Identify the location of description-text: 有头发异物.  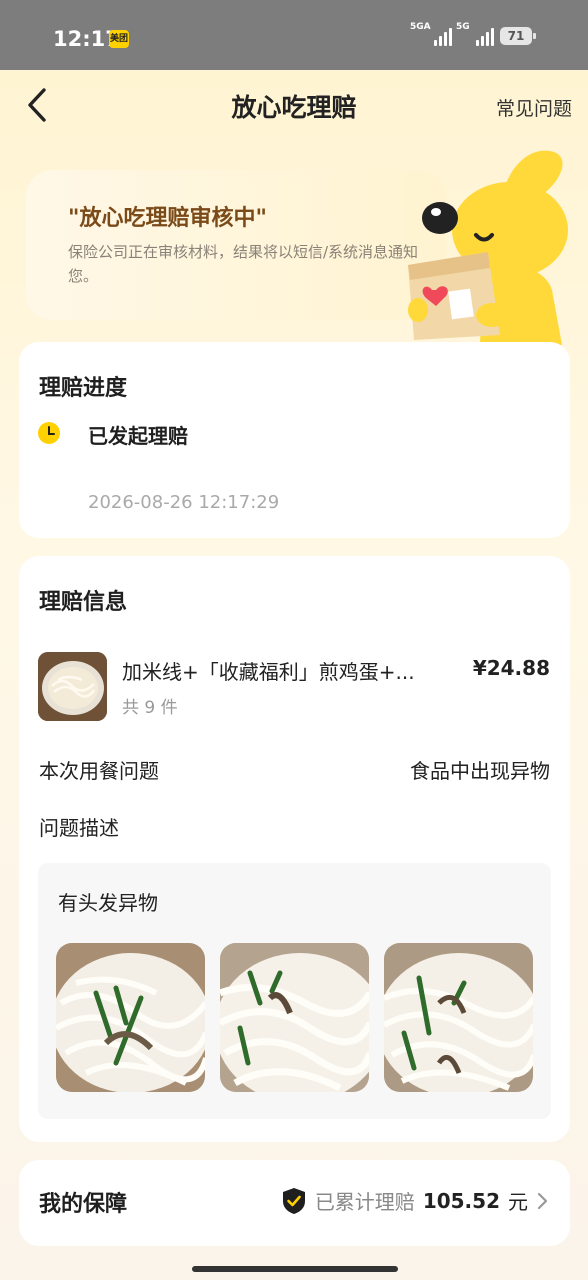
(108, 903).